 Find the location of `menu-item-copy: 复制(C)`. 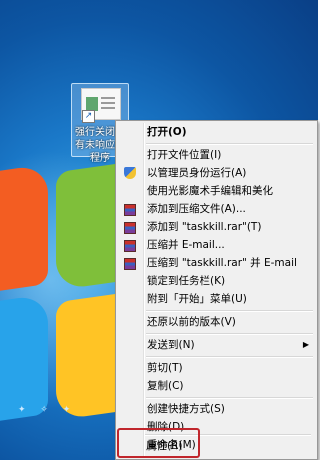

menu-item-copy: 复制(C) is located at coordinates (216, 386).